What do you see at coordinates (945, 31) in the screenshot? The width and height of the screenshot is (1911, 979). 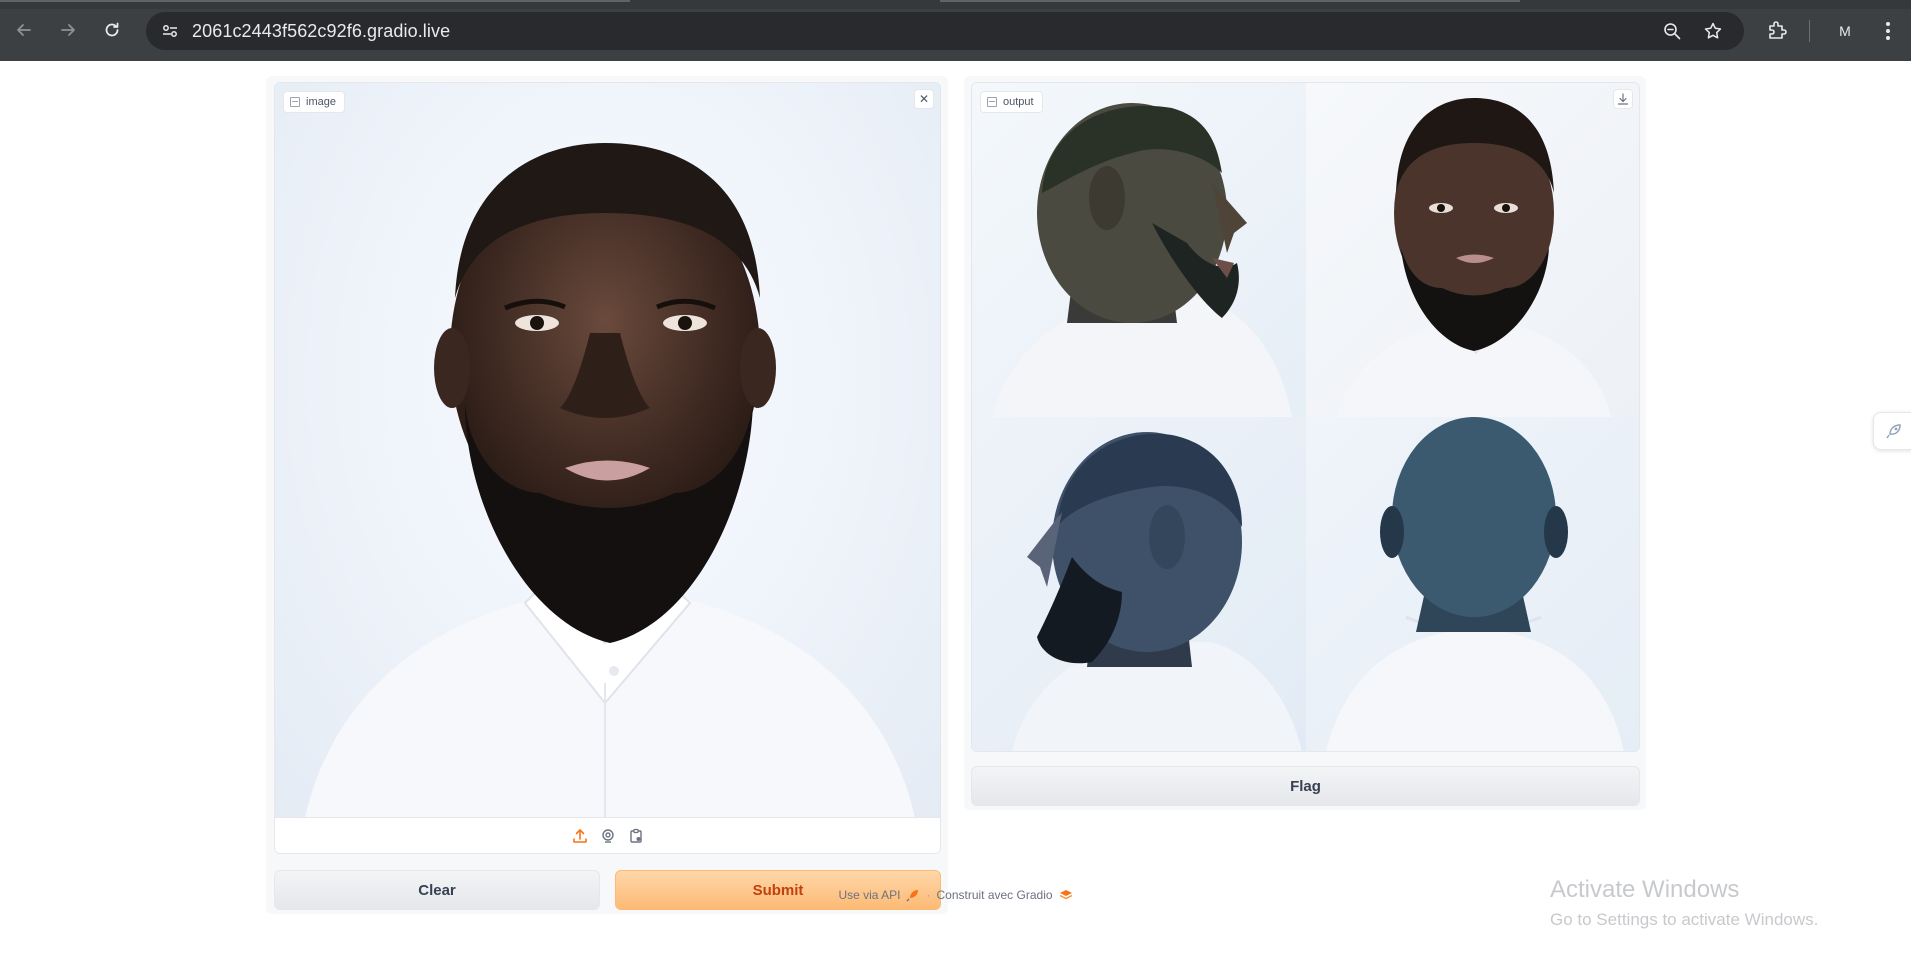 I see `address-bar: 2061c2443f562c92f6.gradio.live` at bounding box center [945, 31].